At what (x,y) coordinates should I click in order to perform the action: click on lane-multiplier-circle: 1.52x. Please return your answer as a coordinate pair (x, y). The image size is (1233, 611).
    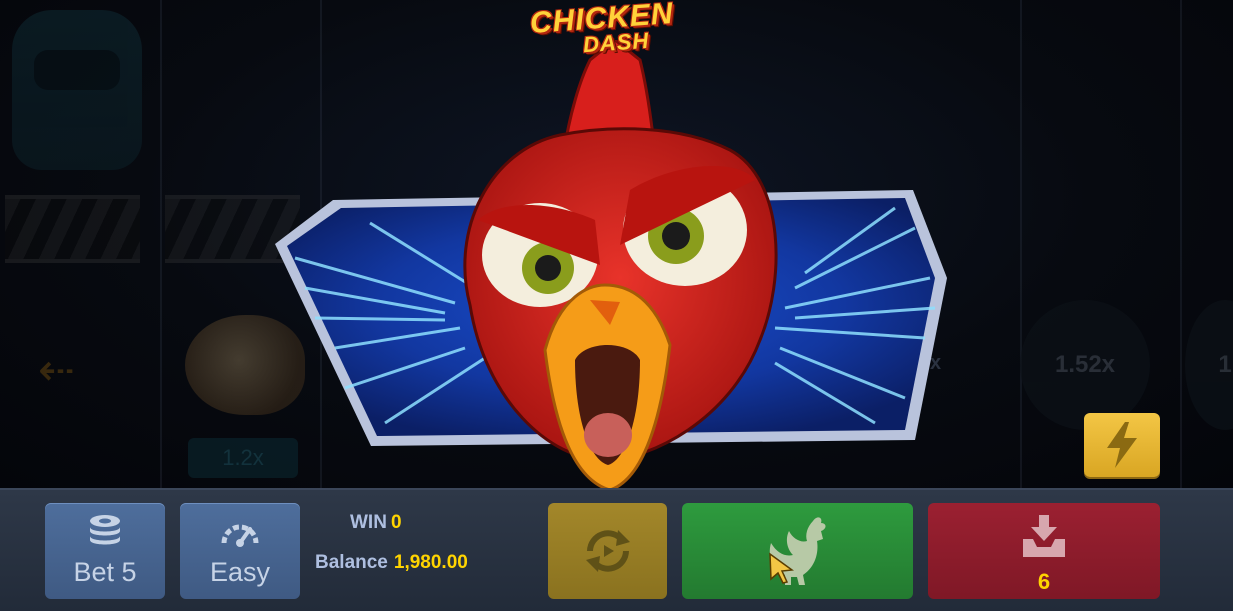
    Looking at the image, I should click on (1085, 365).